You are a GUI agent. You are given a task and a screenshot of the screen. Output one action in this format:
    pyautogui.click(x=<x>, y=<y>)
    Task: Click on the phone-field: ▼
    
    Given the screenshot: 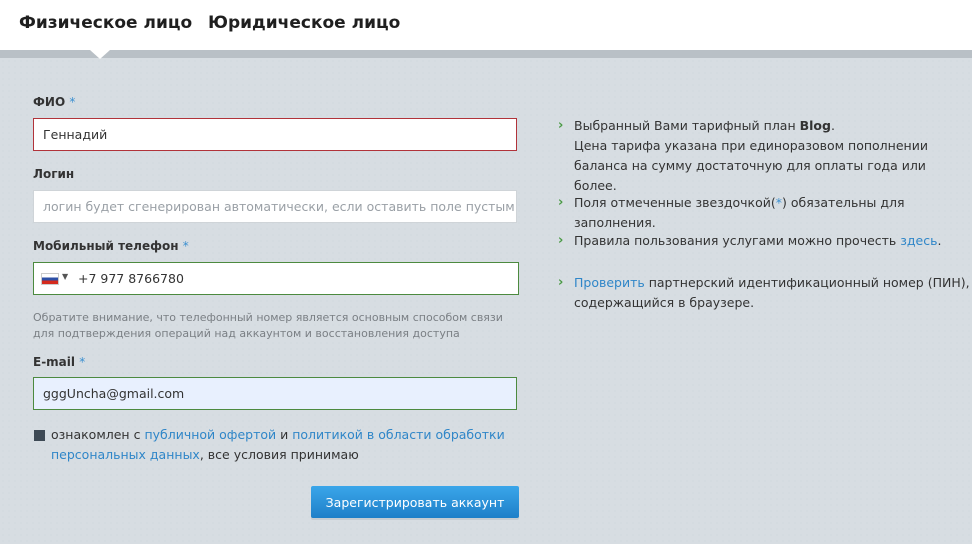 What is the action you would take?
    pyautogui.click(x=276, y=278)
    